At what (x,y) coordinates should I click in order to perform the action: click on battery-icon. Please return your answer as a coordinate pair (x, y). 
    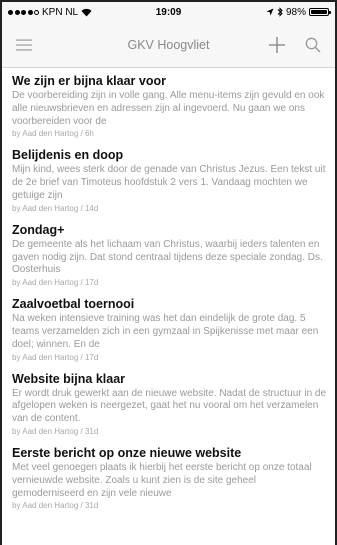
    Looking at the image, I should click on (320, 12).